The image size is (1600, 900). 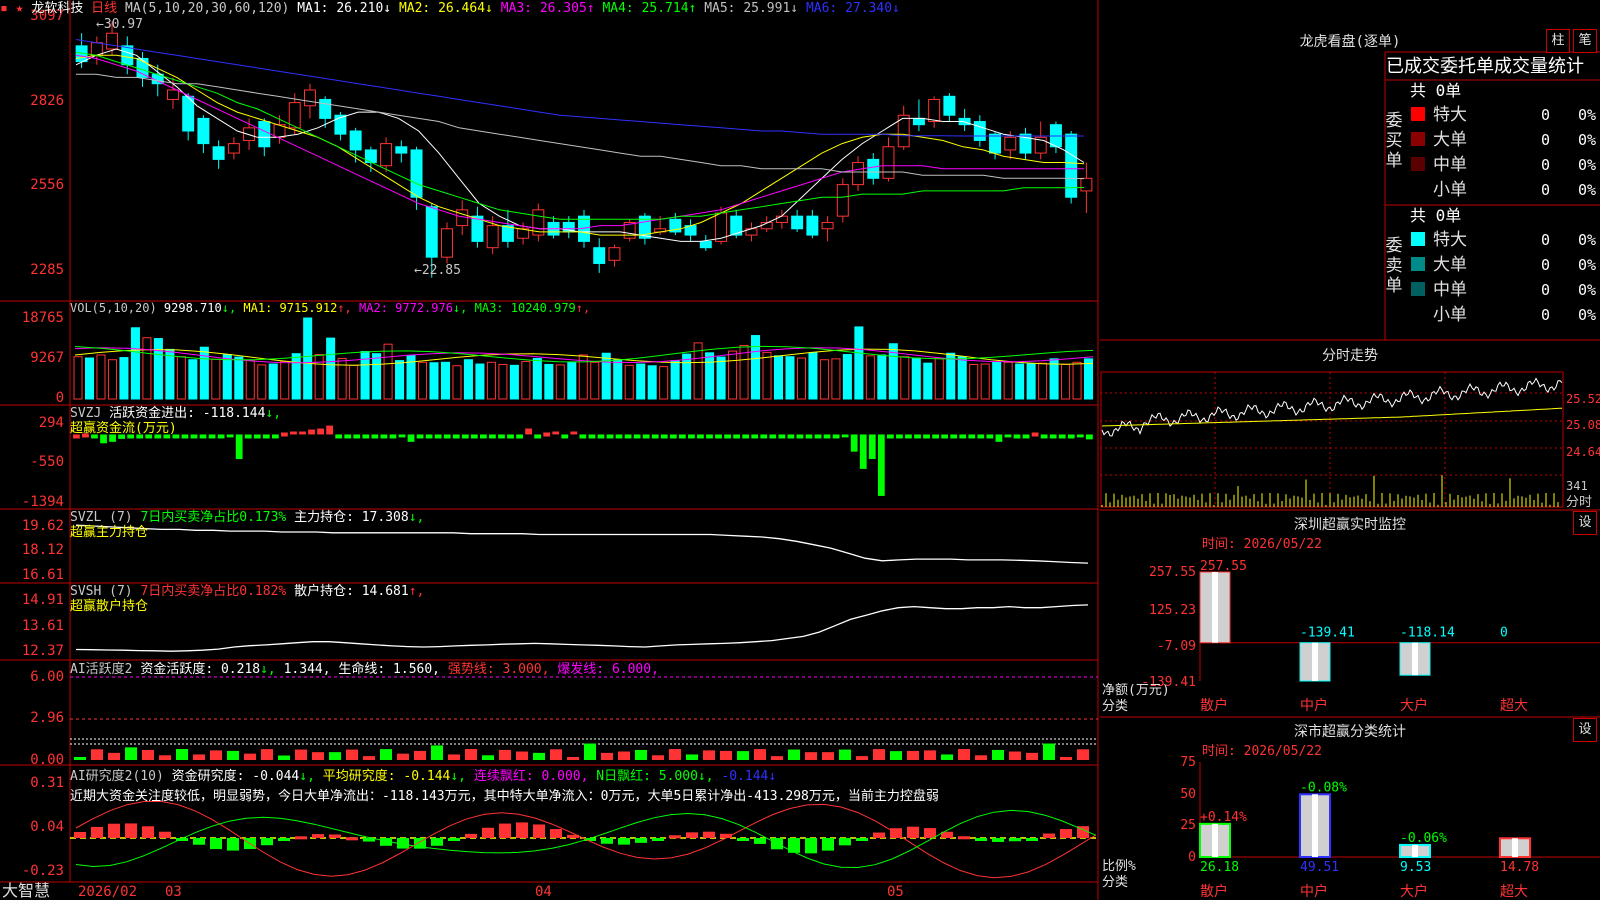 What do you see at coordinates (1514, 706) in the screenshot?
I see `monitor-category: 超大` at bounding box center [1514, 706].